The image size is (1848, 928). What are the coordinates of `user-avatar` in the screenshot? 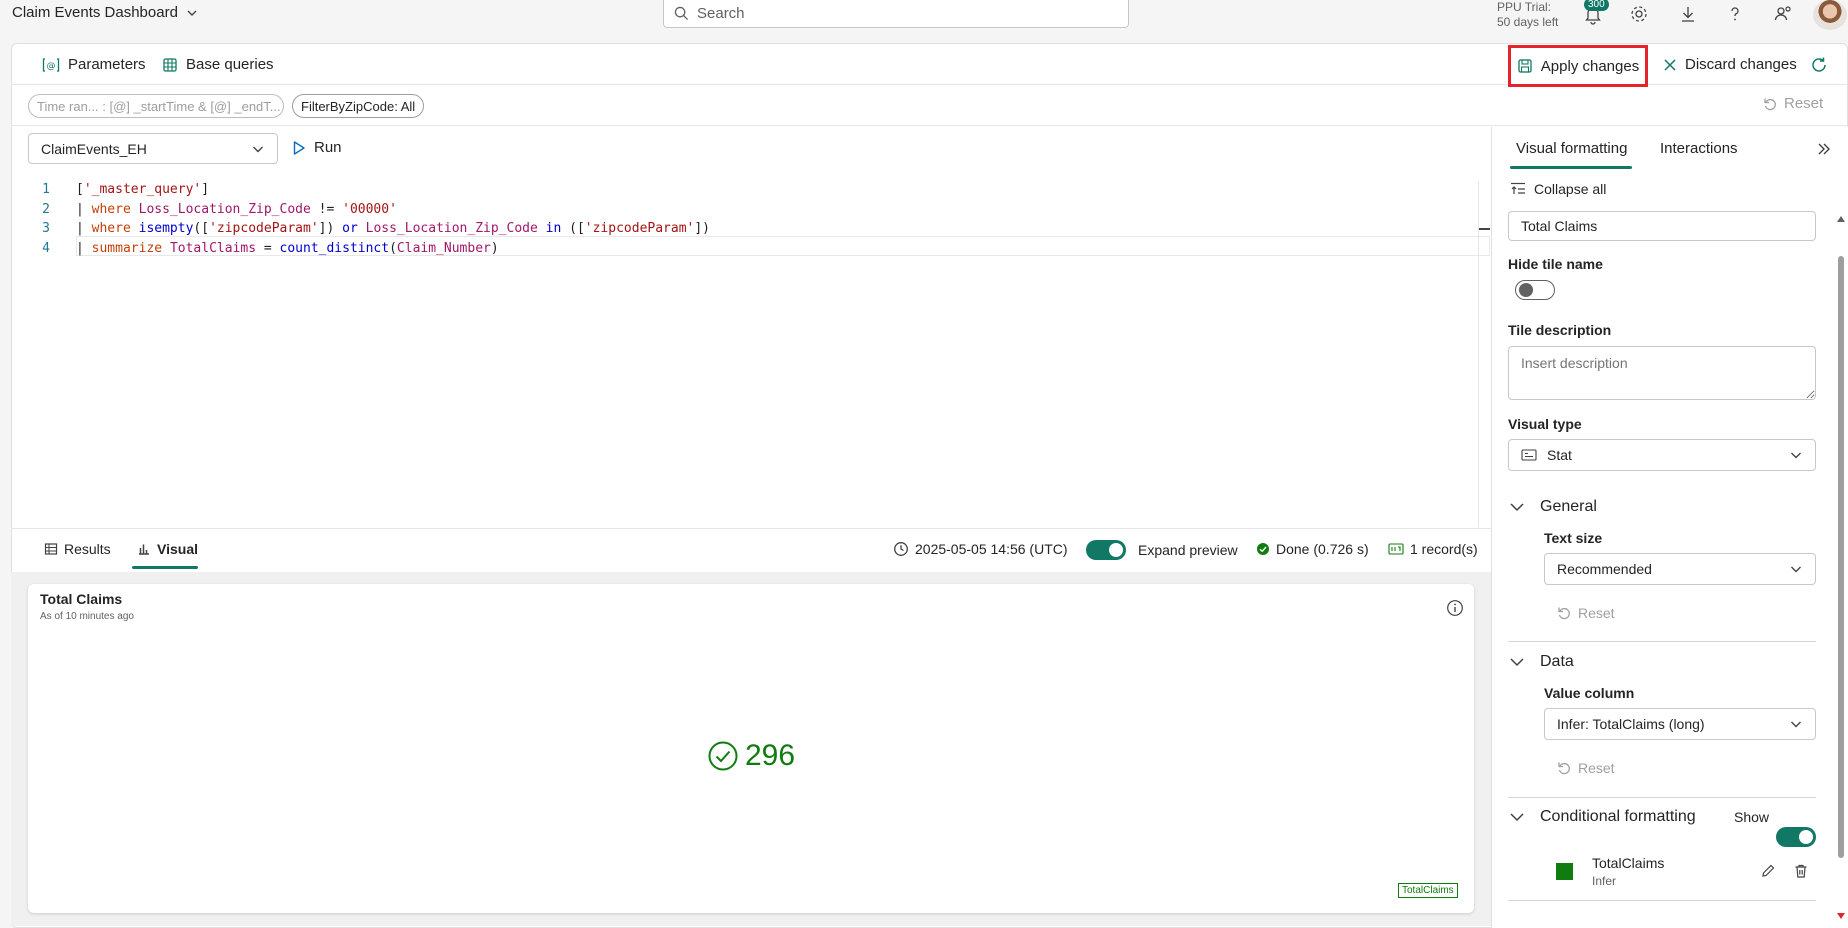 It's located at (1830, 15).